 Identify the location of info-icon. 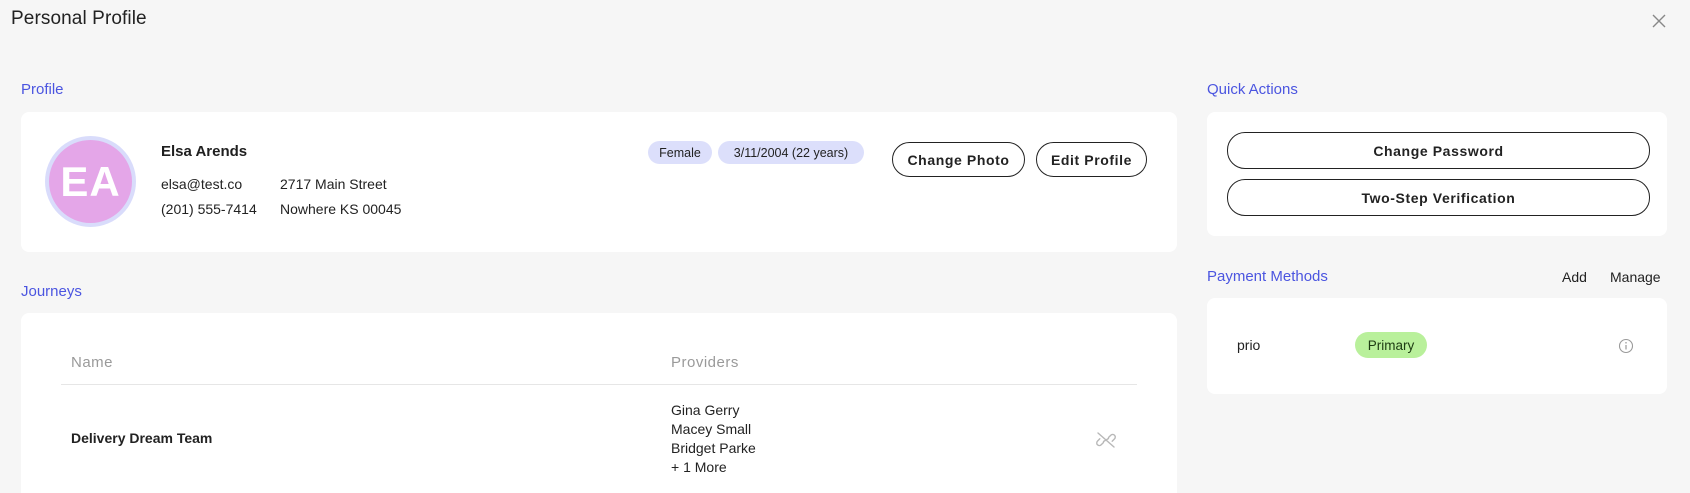
(1626, 346).